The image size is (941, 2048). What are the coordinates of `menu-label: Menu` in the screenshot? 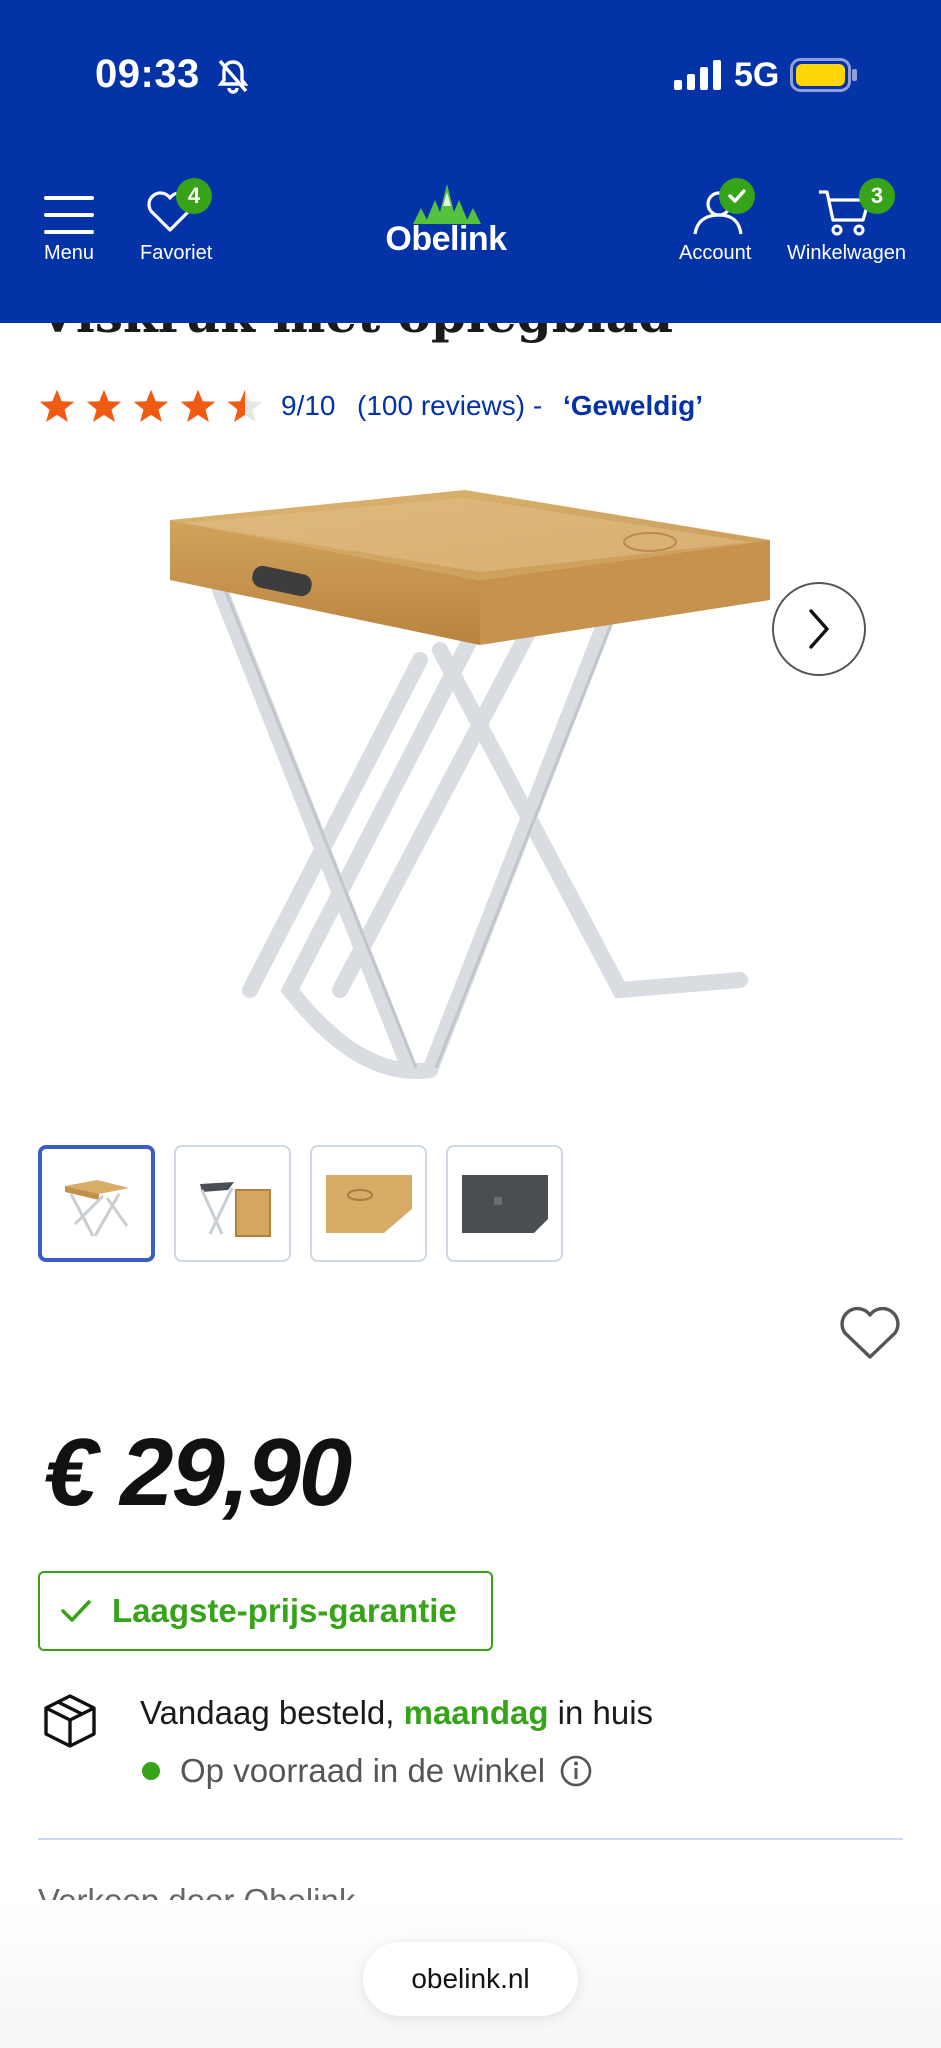 It's located at (69, 253).